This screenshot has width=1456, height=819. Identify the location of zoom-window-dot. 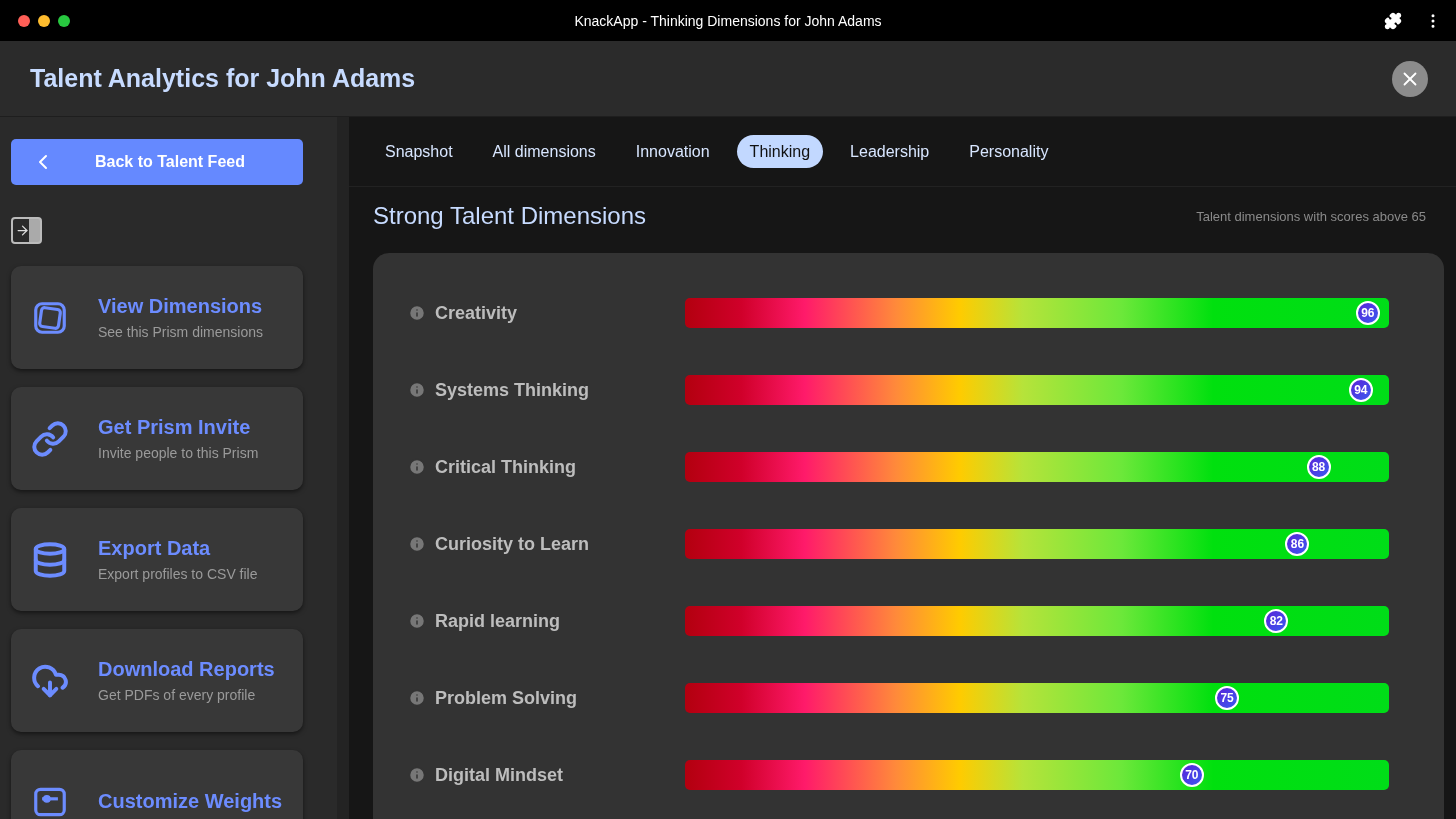
(64, 20).